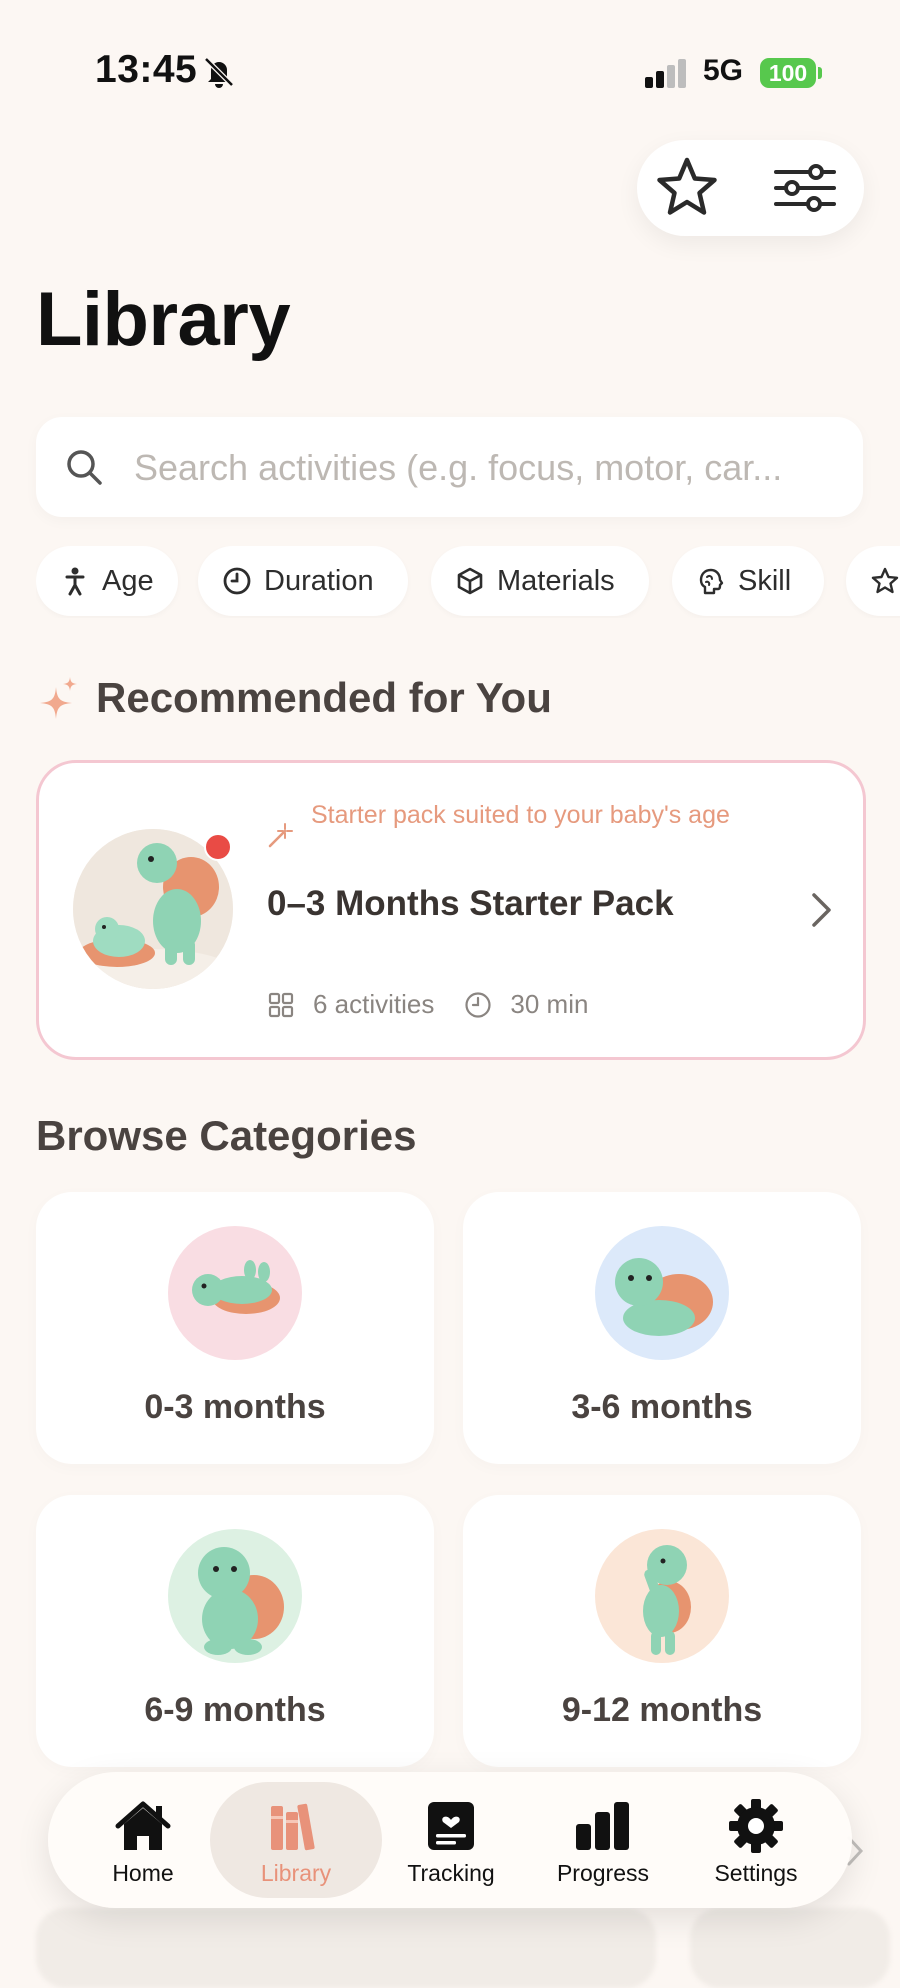 The width and height of the screenshot is (900, 1988). What do you see at coordinates (662, 1407) in the screenshot?
I see `category-label: 3-6 months` at bounding box center [662, 1407].